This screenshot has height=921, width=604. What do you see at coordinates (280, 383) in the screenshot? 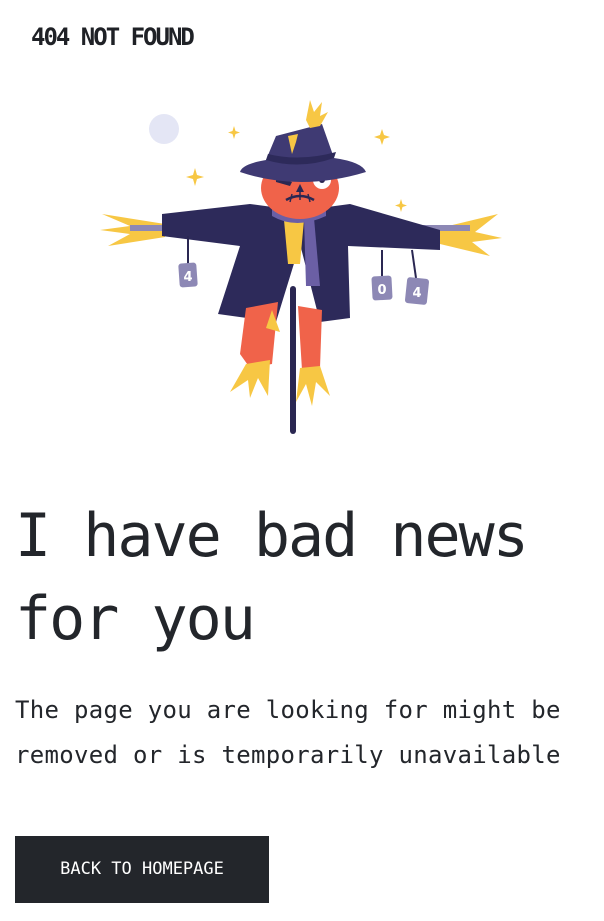
I see `straw-feet` at bounding box center [280, 383].